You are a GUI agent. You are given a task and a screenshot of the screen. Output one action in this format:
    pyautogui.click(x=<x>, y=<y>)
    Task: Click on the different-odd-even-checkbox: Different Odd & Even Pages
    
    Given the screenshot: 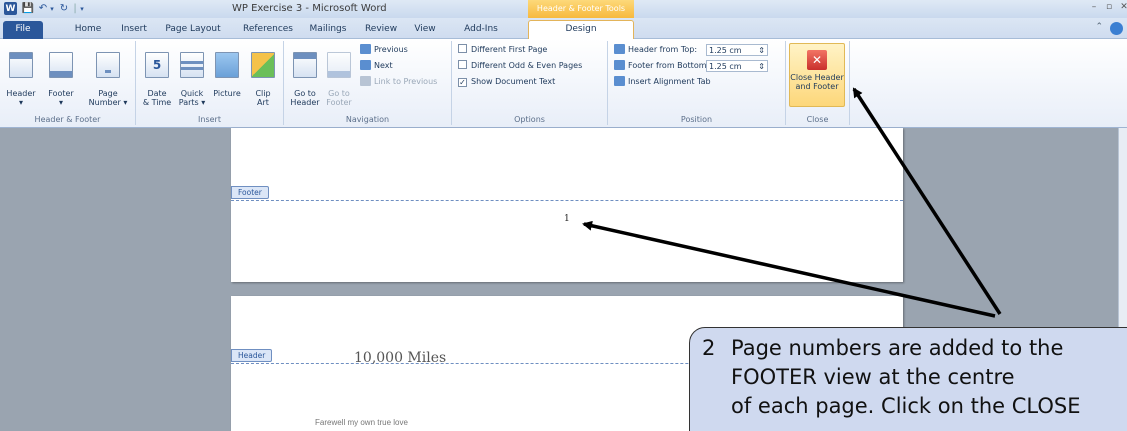 What is the action you would take?
    pyautogui.click(x=520, y=66)
    